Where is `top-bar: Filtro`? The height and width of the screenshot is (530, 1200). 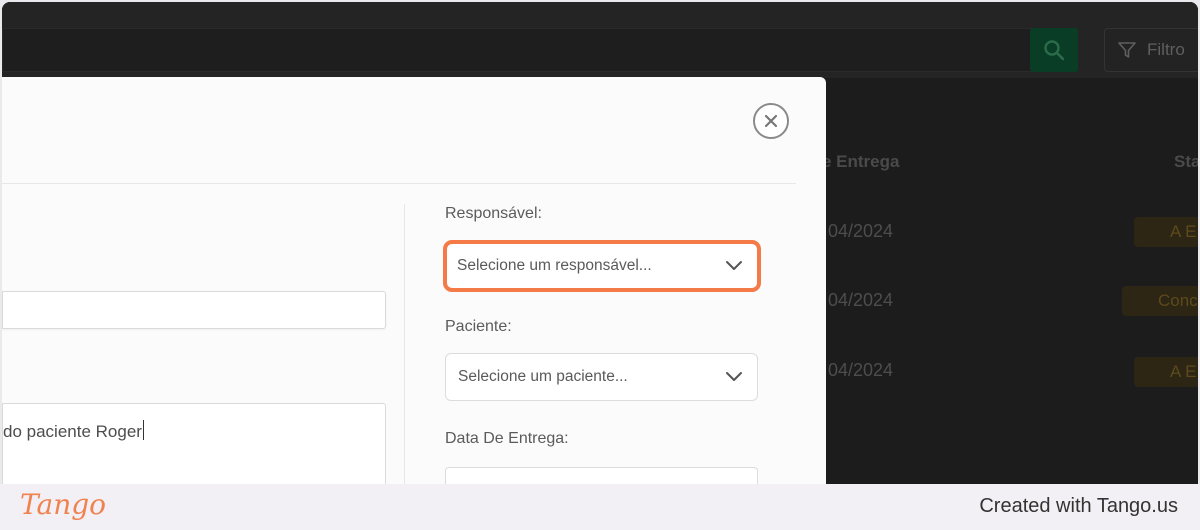 top-bar: Filtro is located at coordinates (600, 40).